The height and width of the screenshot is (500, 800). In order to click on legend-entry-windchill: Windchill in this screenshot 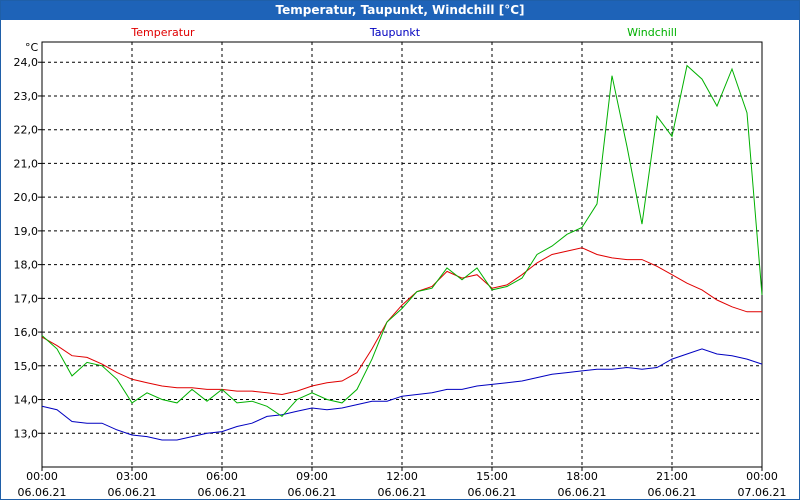, I will do `click(652, 32)`.